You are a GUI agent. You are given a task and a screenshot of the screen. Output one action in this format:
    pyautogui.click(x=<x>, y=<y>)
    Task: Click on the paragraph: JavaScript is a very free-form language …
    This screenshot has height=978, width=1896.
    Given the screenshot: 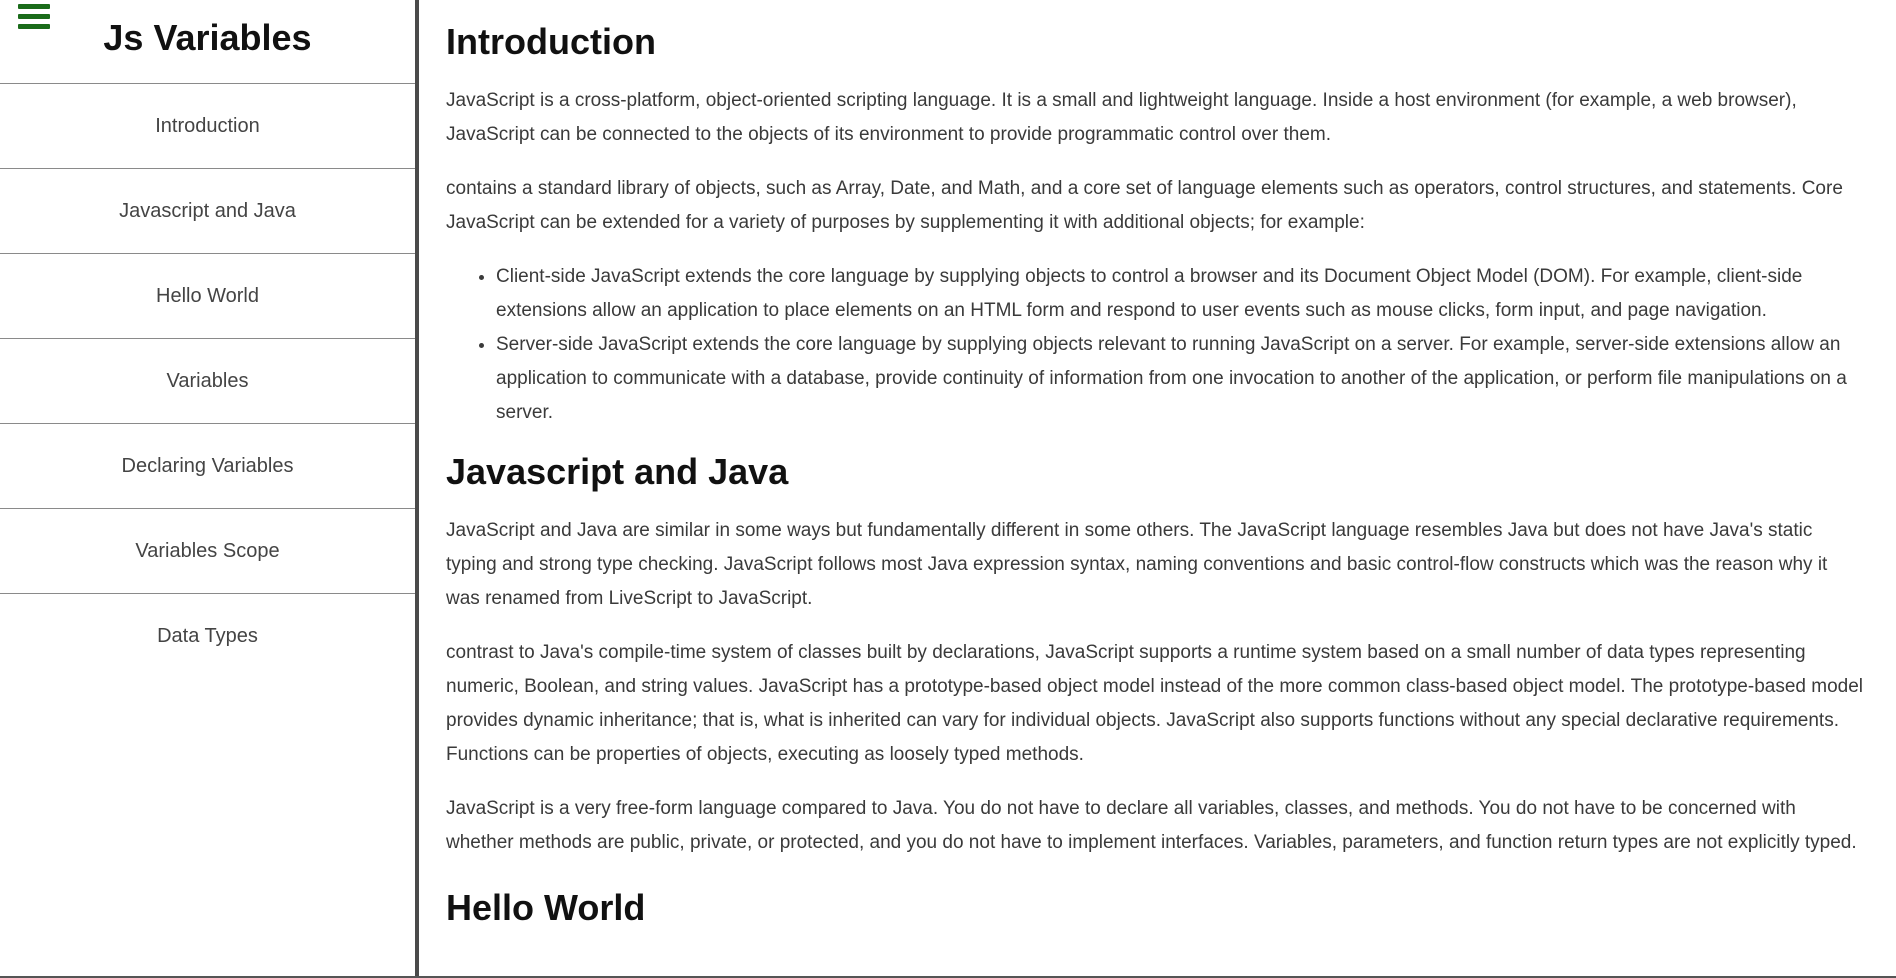 What is the action you would take?
    pyautogui.click(x=1151, y=825)
    